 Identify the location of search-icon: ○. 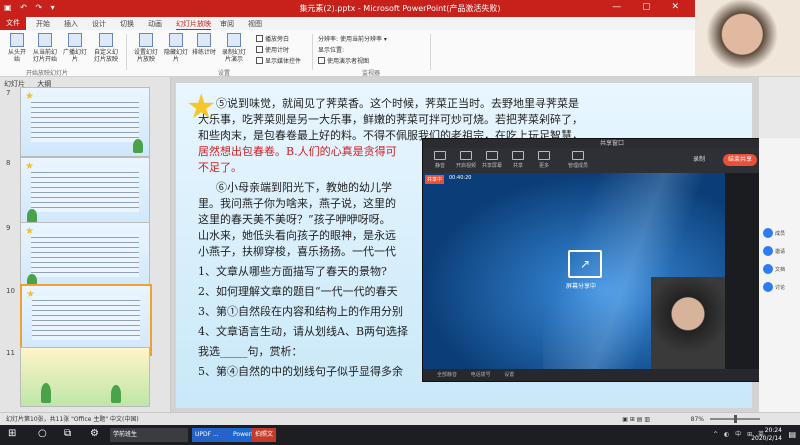
(42, 433).